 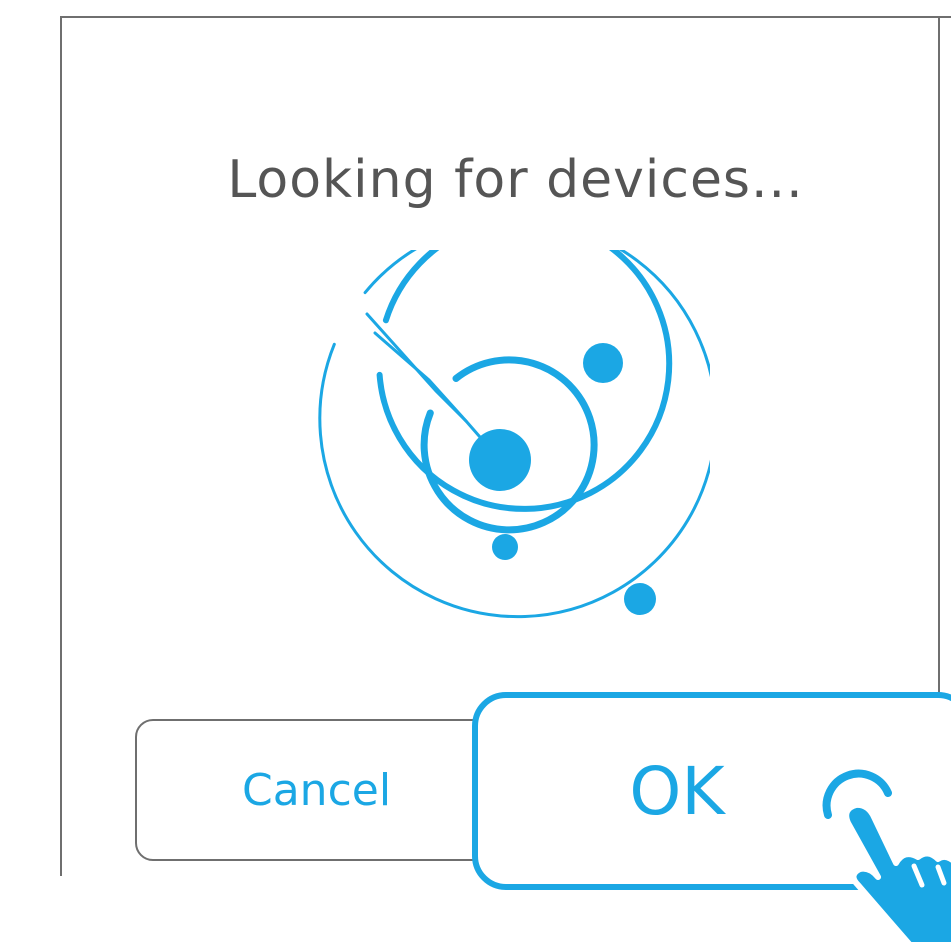 What do you see at coordinates (886, 857) in the screenshot?
I see `tap-hand-icon` at bounding box center [886, 857].